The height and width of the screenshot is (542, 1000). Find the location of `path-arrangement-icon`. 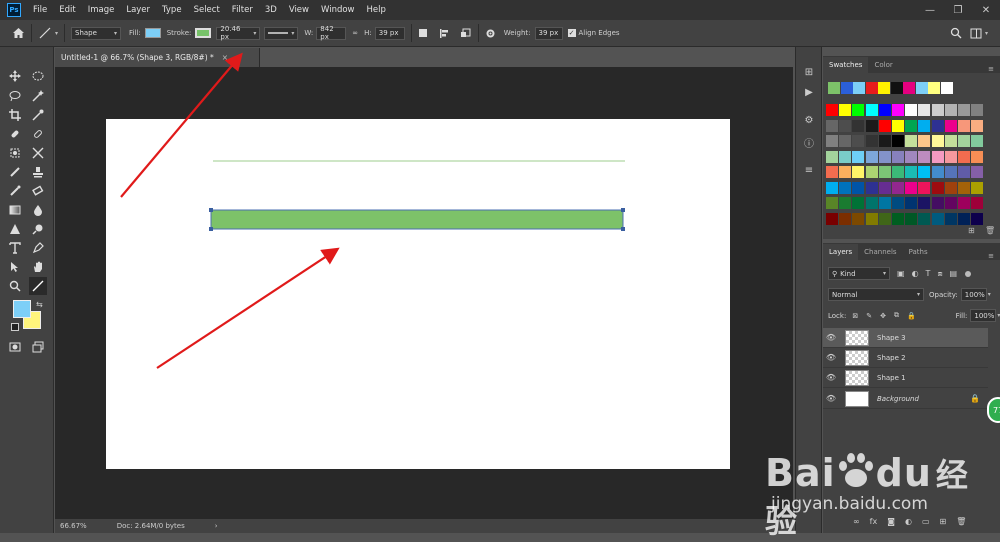

path-arrangement-icon is located at coordinates (466, 33).